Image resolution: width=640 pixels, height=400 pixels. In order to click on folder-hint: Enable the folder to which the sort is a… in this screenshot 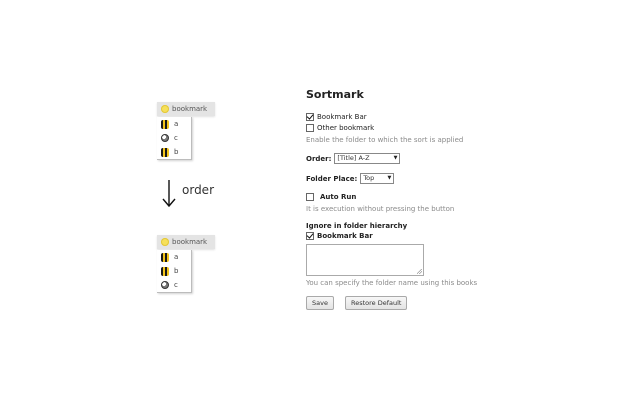, I will do `click(385, 140)`.